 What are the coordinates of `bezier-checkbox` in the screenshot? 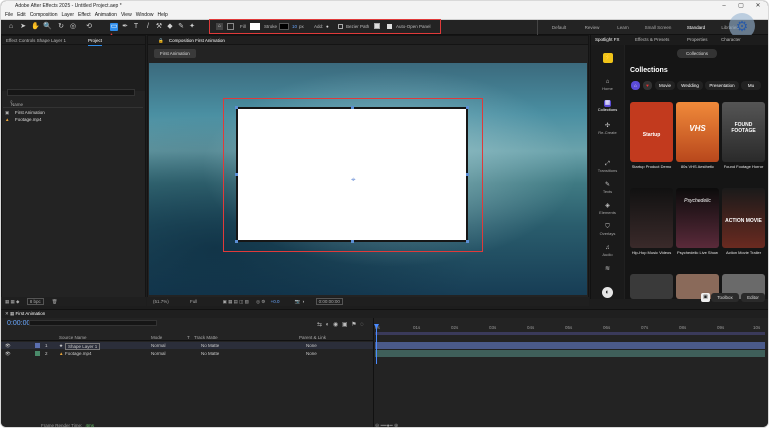 It's located at (340, 26).